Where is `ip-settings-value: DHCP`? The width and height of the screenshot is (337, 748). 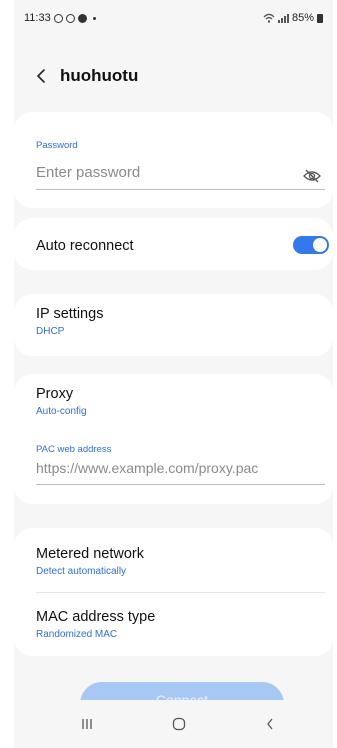
ip-settings-value: DHCP is located at coordinates (50, 331).